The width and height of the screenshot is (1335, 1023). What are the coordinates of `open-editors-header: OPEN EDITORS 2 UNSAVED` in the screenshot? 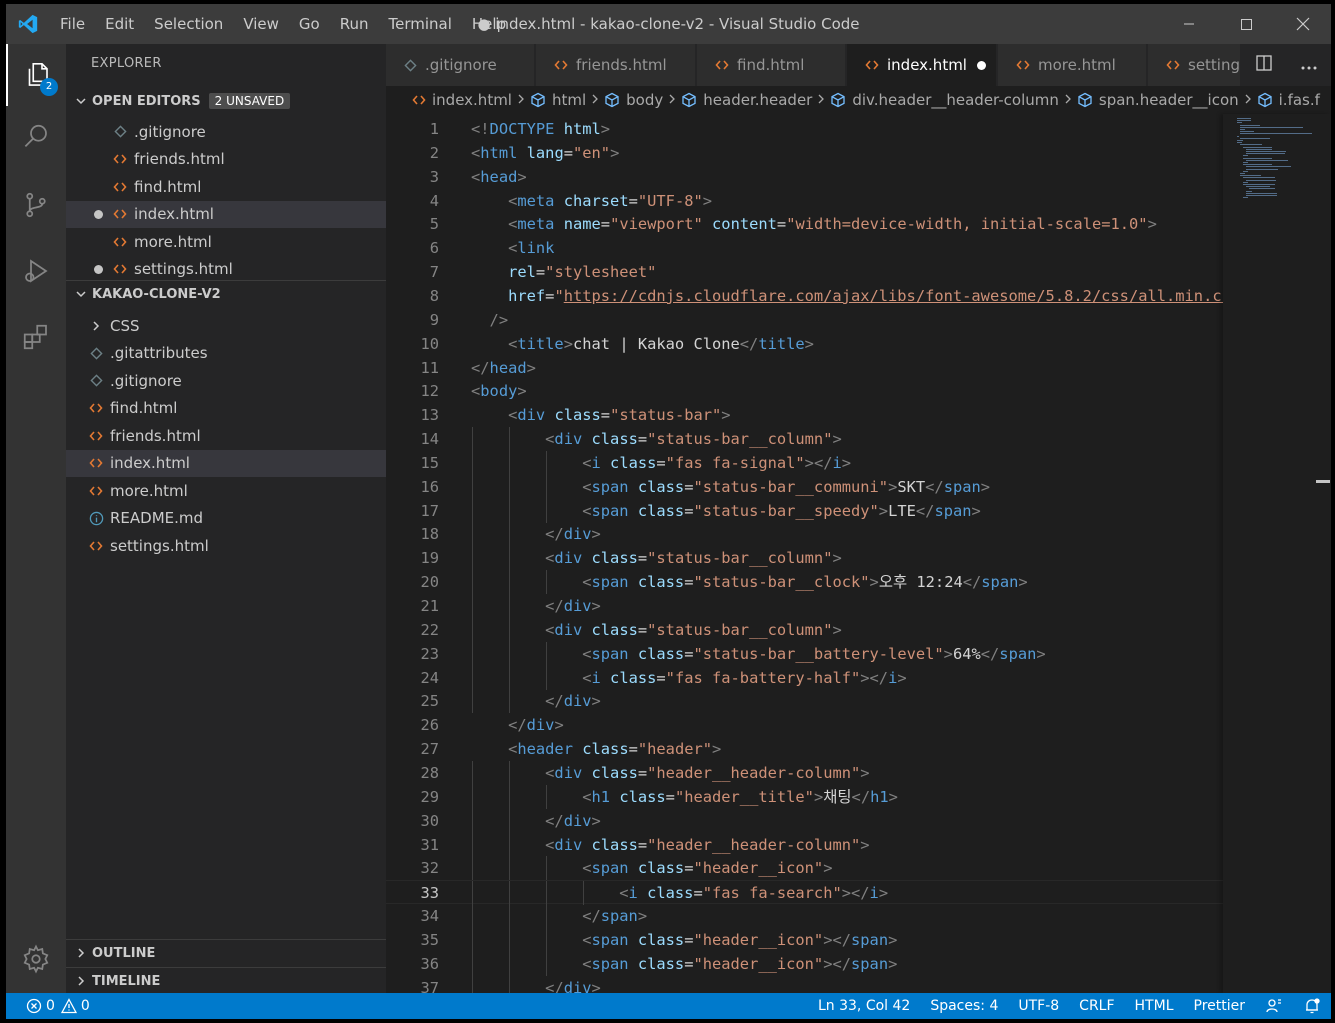 It's located at (226, 101).